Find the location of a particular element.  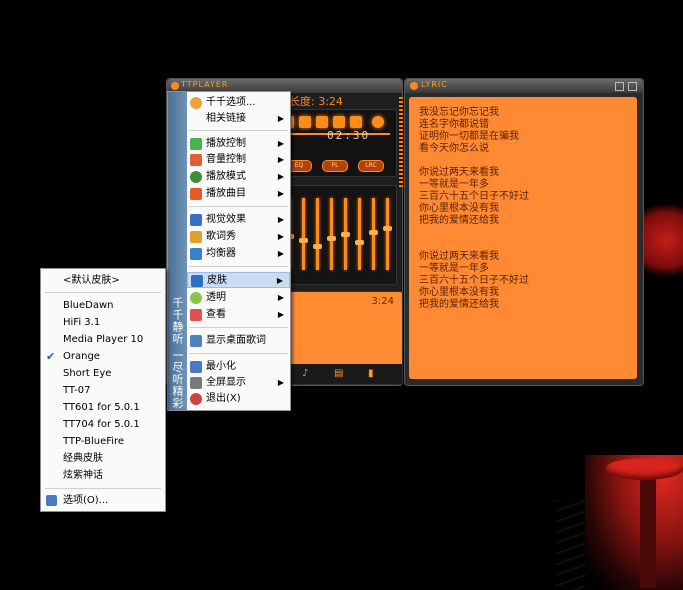

skin-item-tt07: TT-07 is located at coordinates (103, 390).